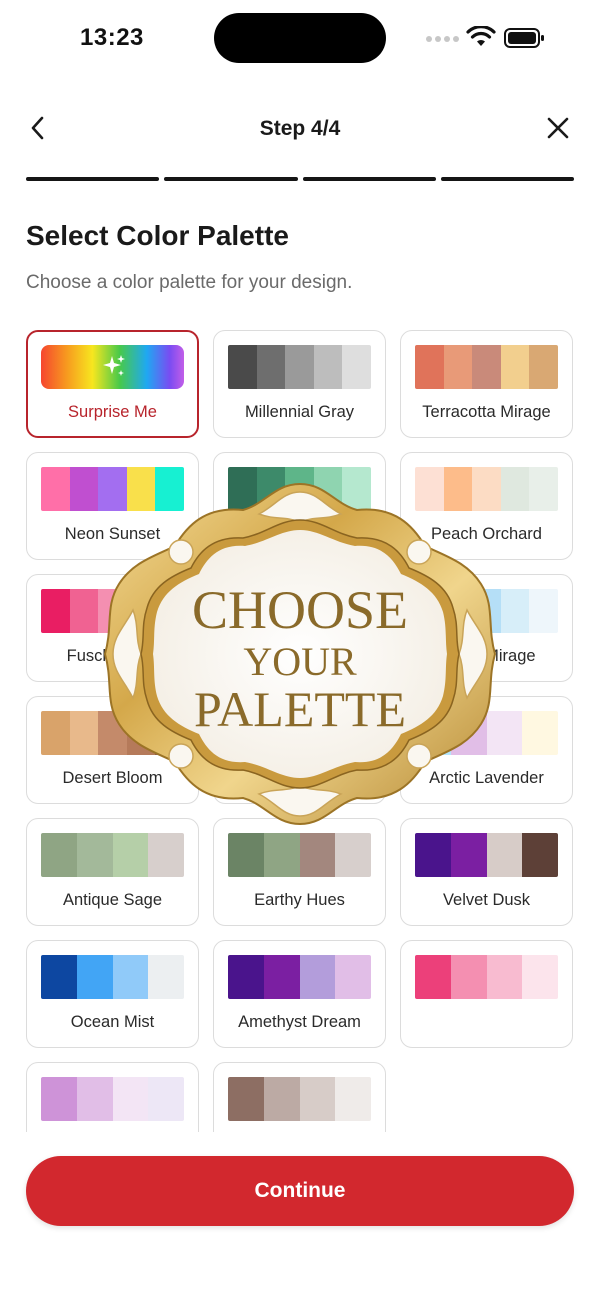 The height and width of the screenshot is (1299, 600). I want to click on palette-card: Peach Orchard, so click(486, 506).